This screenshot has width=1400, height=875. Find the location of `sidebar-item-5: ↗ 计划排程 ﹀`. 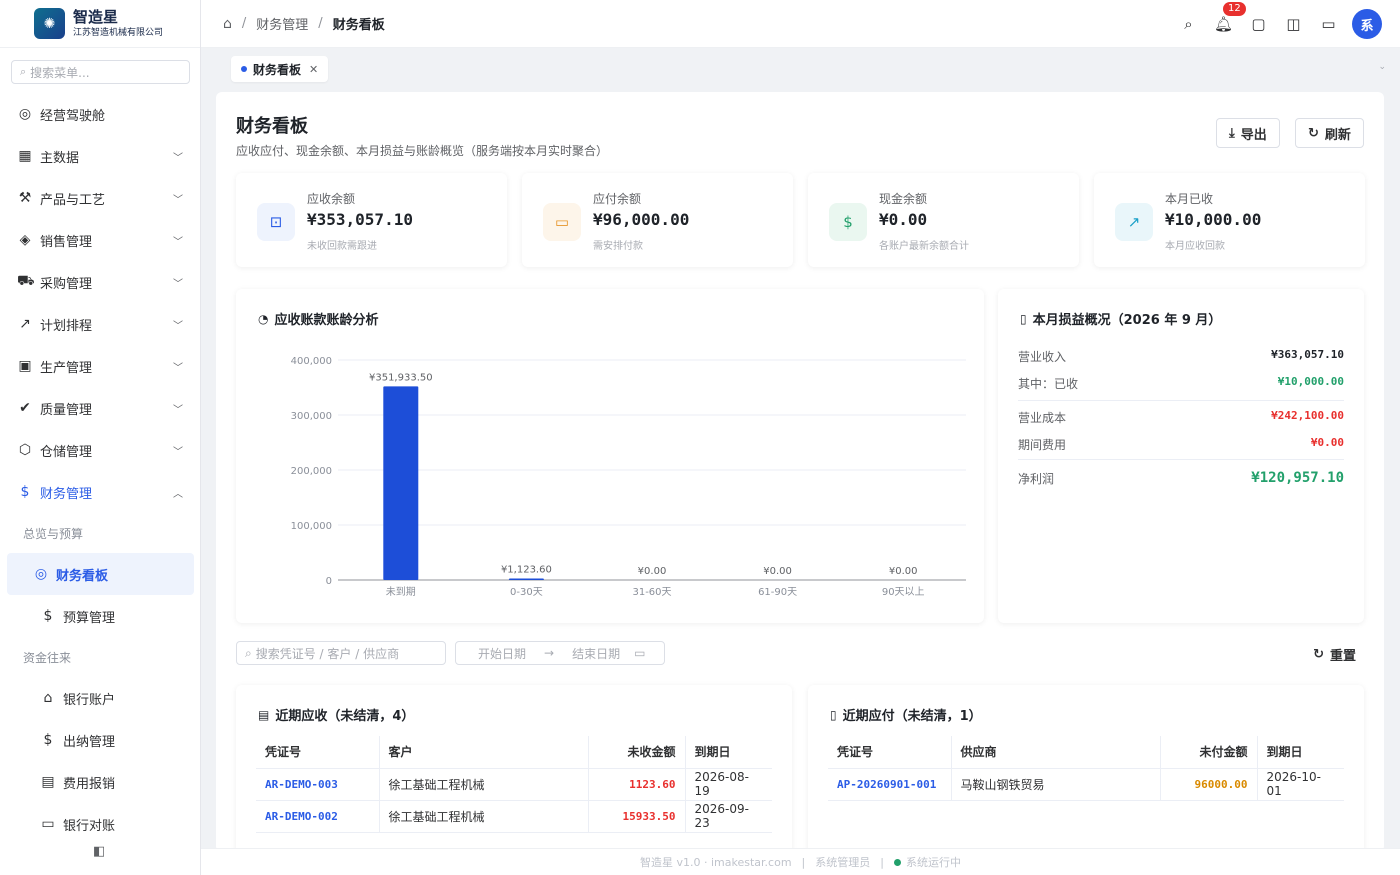

sidebar-item-5: ↗ 计划排程 ﹀ is located at coordinates (100, 324).